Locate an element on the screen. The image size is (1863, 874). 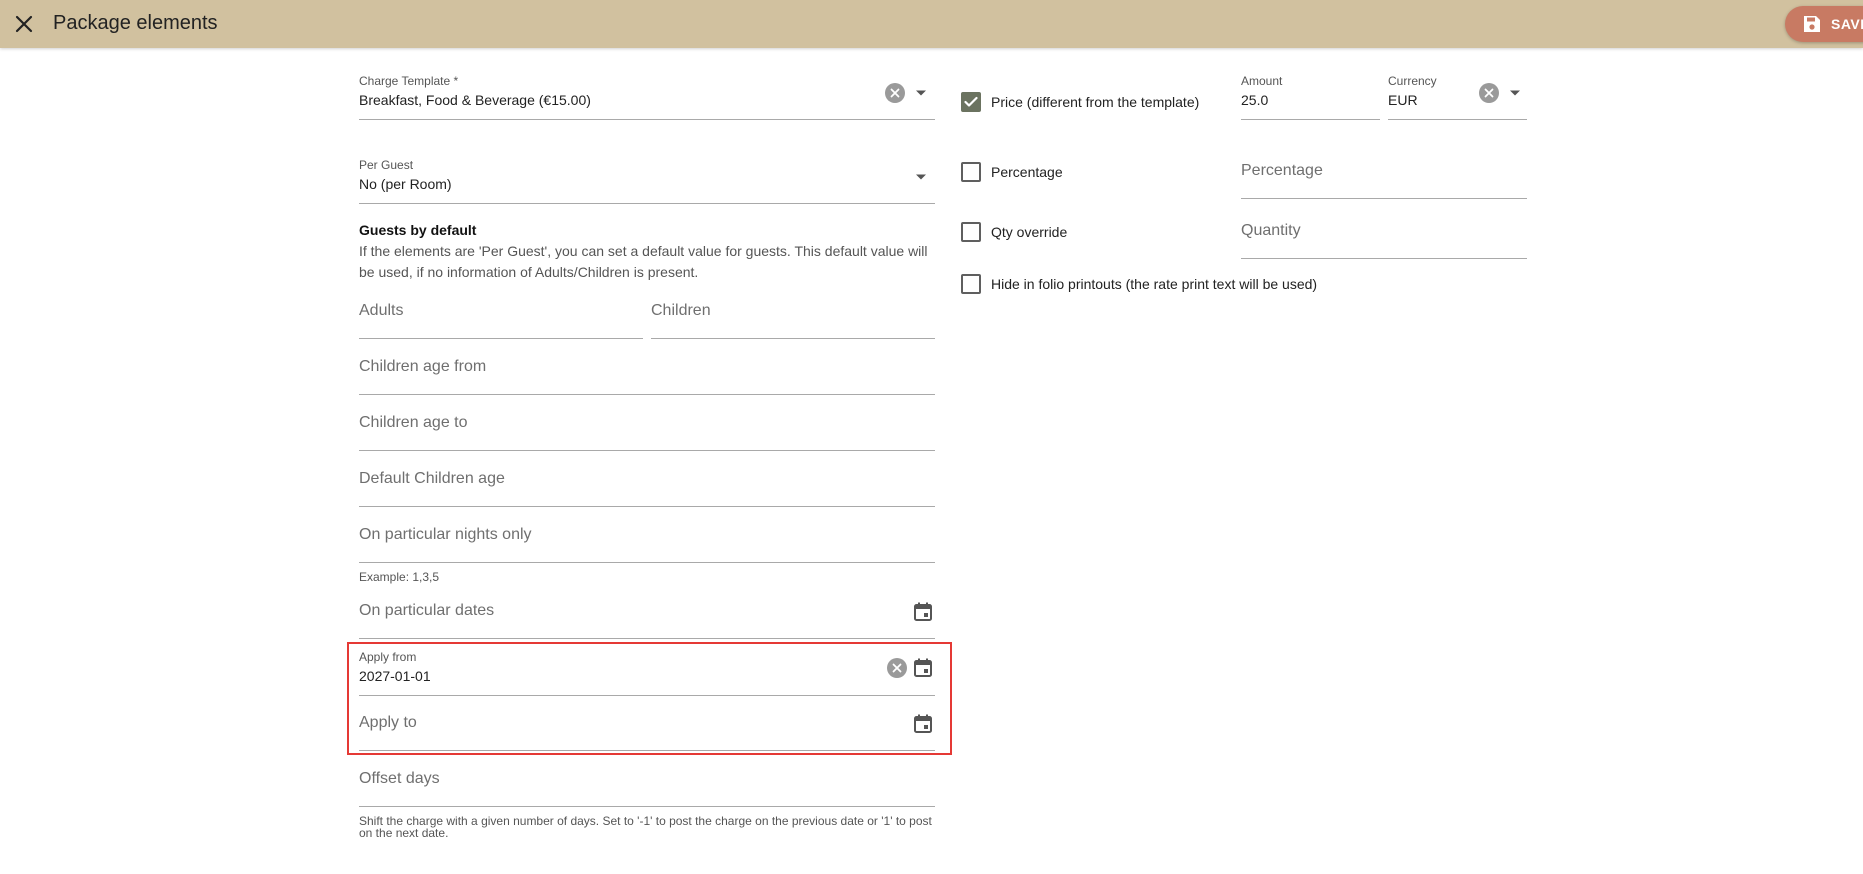
amount-label: Amount is located at coordinates (1262, 81).